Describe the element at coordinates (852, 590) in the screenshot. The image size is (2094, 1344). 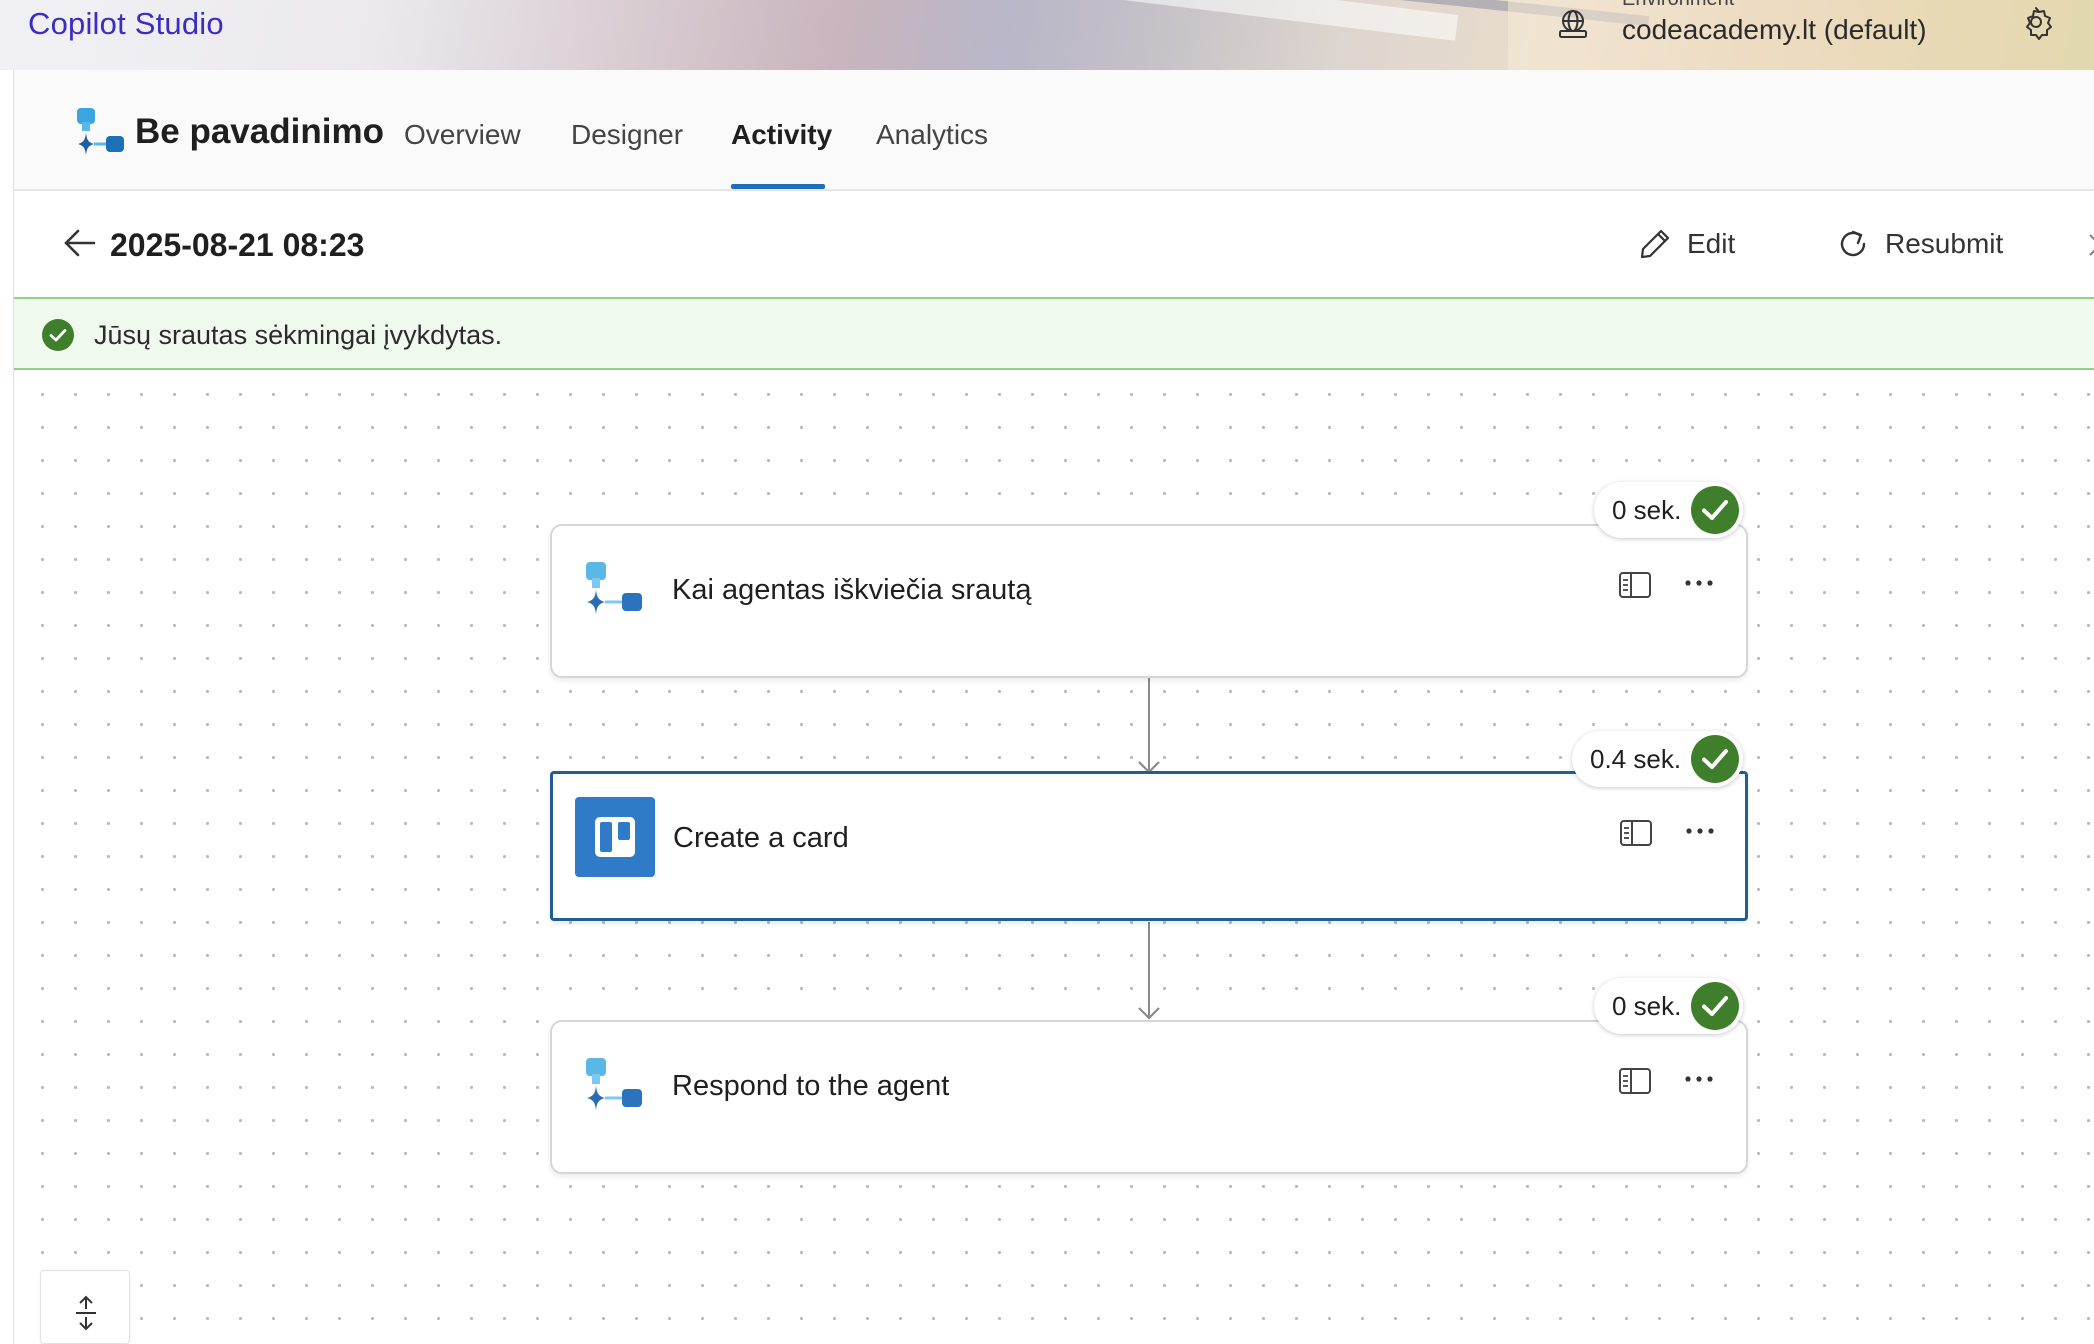
I see `step-label: Kai agentas iškviečia srautą` at that location.